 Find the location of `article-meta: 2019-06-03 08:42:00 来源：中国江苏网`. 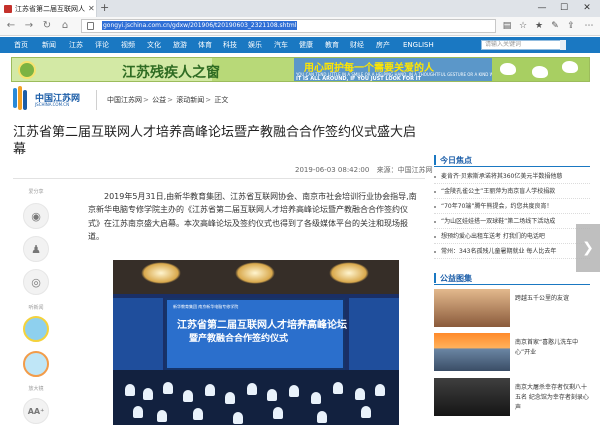

article-meta: 2019-06-03 08:42:00 来源：中国江苏网 is located at coordinates (364, 170).